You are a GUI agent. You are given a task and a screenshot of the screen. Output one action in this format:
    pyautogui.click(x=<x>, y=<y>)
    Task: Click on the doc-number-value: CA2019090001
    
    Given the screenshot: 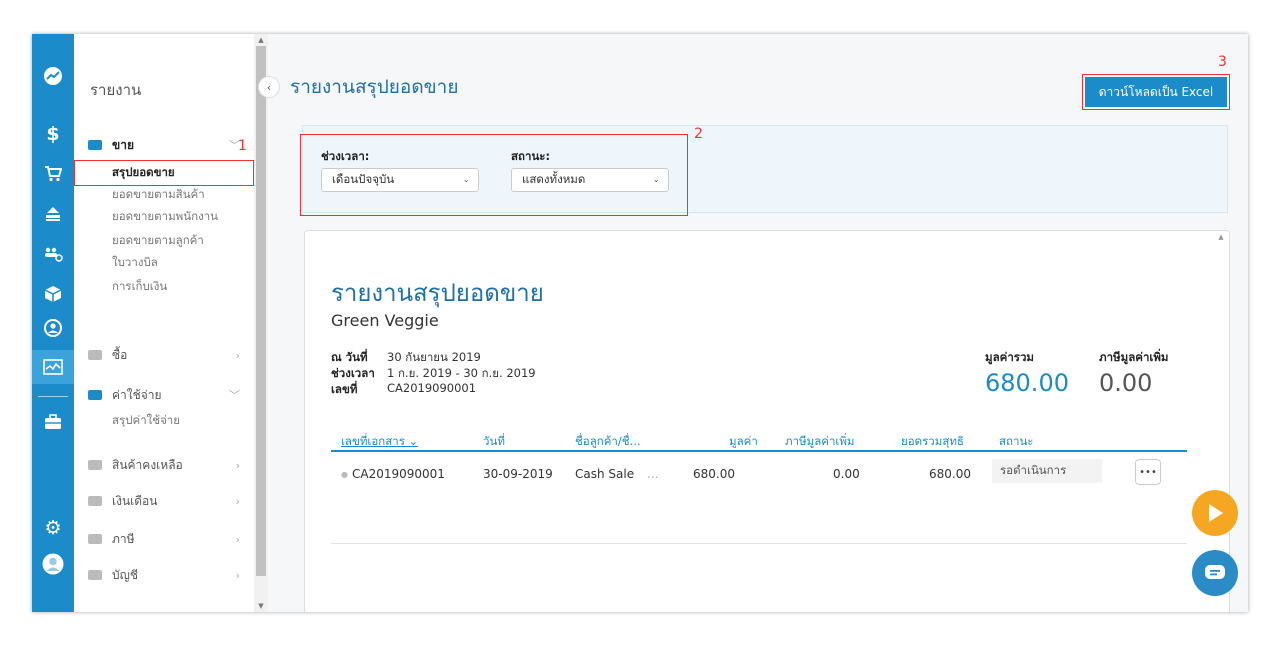 What is the action you would take?
    pyautogui.click(x=432, y=388)
    